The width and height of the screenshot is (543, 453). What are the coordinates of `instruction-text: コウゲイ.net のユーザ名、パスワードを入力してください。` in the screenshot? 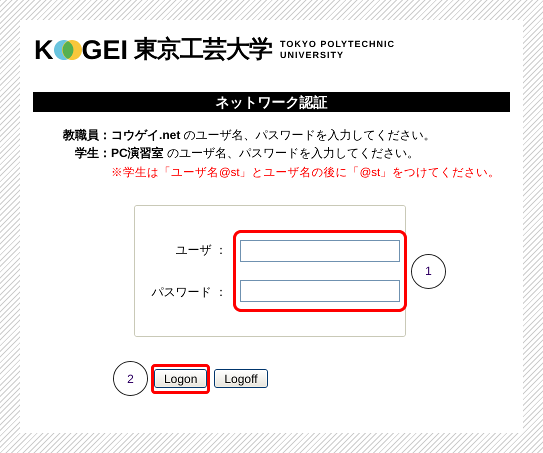 It's located at (273, 135).